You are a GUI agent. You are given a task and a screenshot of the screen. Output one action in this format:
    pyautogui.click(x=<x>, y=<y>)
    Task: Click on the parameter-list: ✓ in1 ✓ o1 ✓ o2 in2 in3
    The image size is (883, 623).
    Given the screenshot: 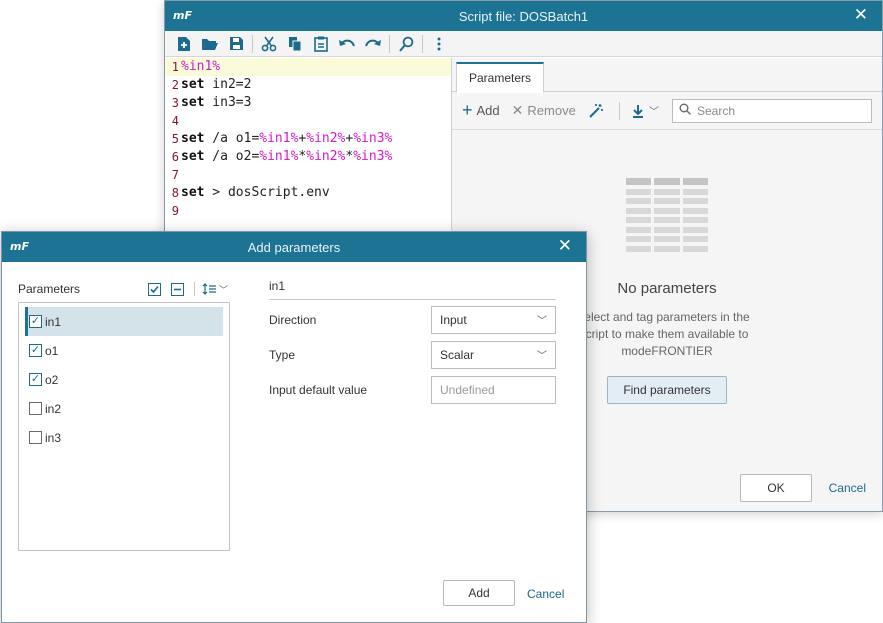 What is the action you would take?
    pyautogui.click(x=124, y=426)
    